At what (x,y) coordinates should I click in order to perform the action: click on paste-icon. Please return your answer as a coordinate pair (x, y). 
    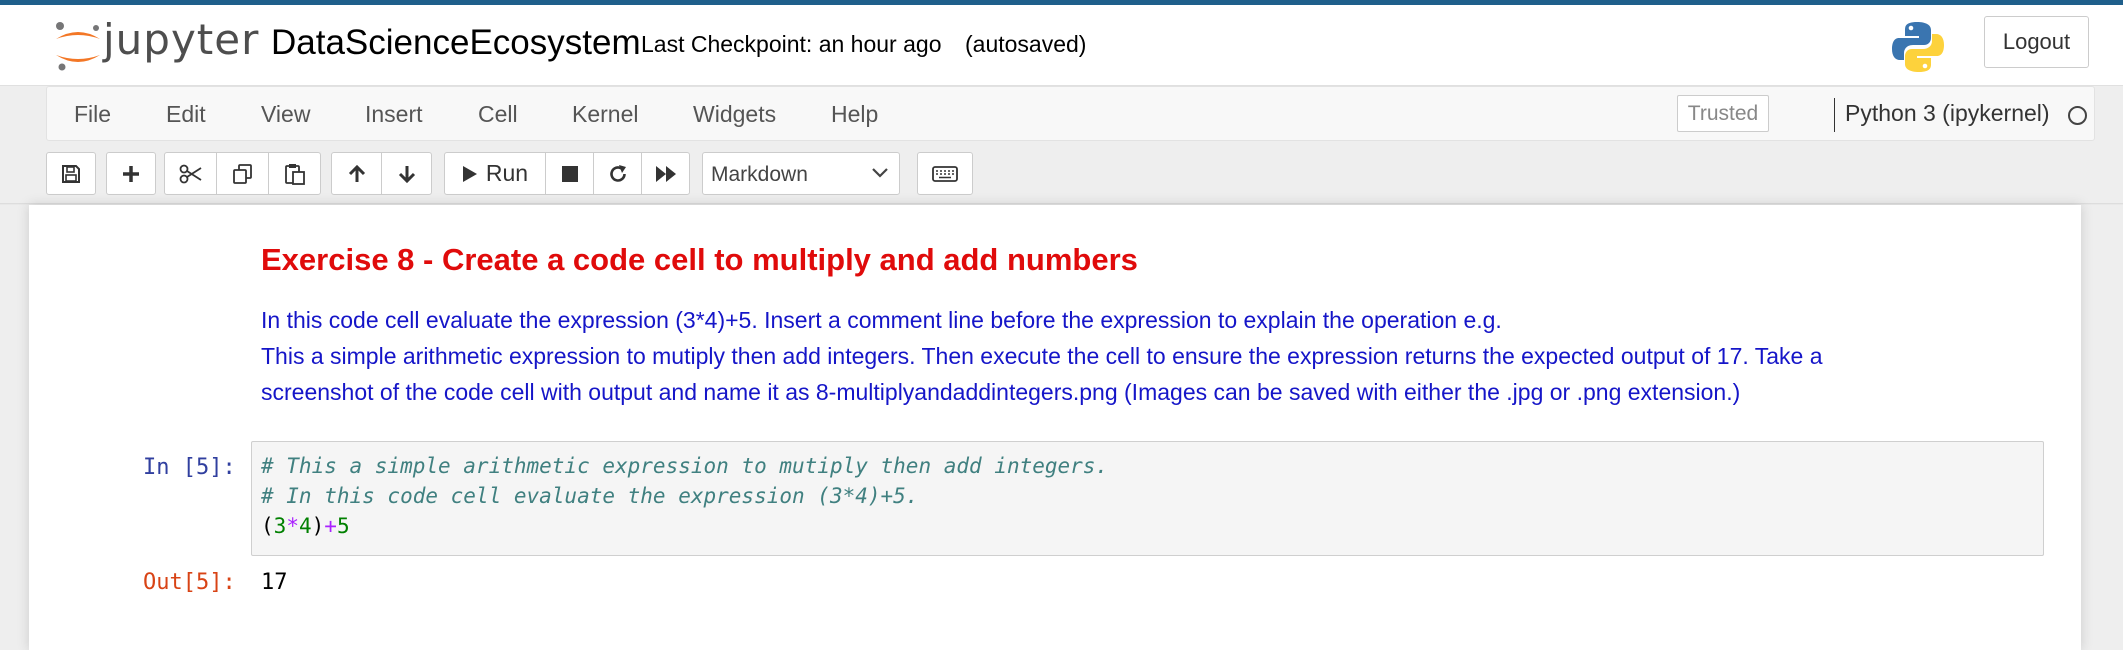
    Looking at the image, I should click on (294, 174).